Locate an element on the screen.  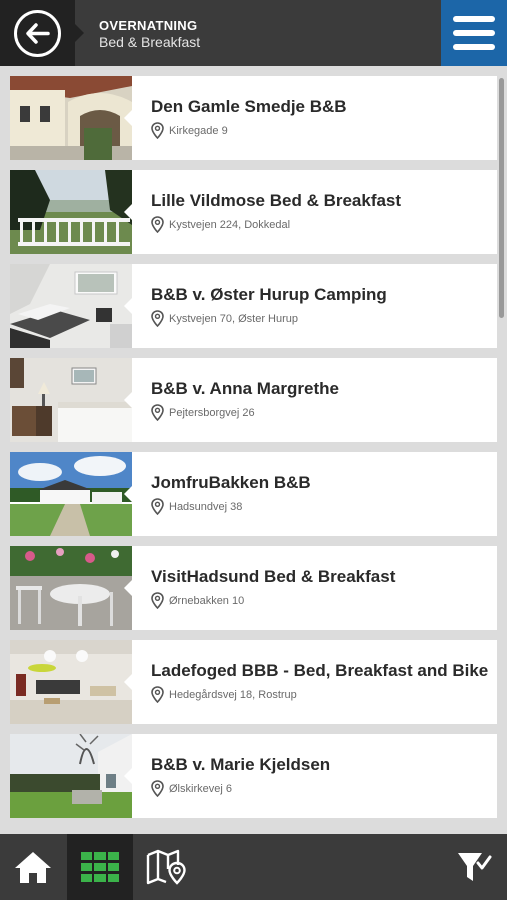
listing-address: Kirkegade 9 is located at coordinates (189, 130).